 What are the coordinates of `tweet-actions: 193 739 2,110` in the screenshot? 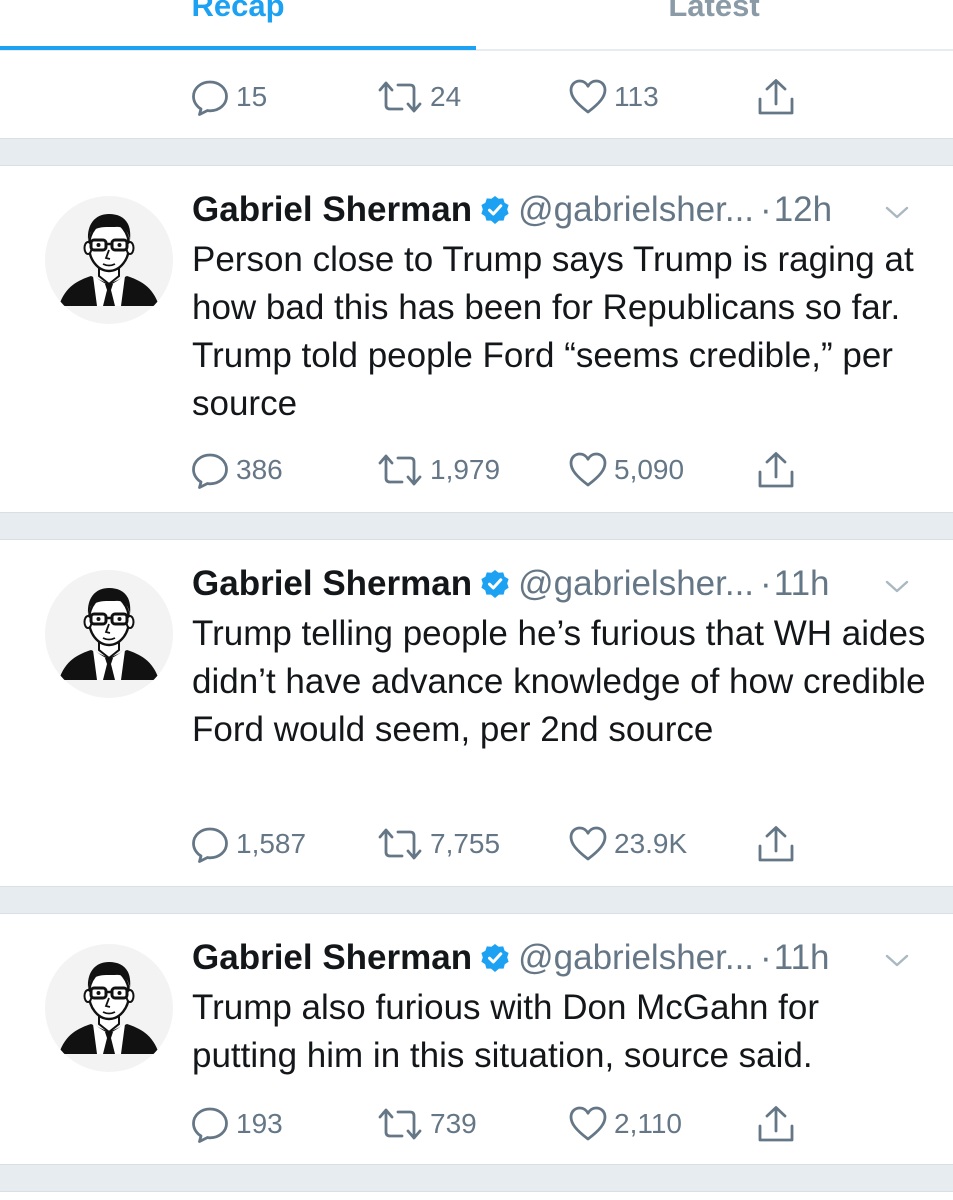 It's located at (500, 1124).